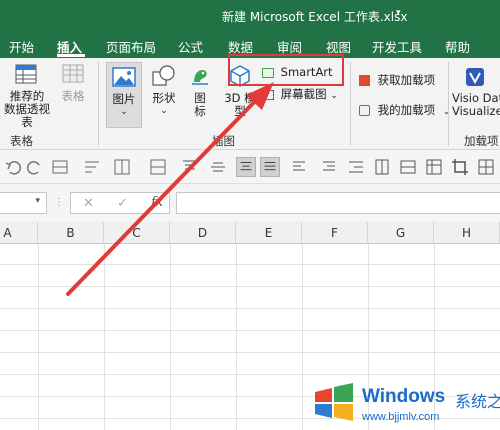 Image resolution: width=500 pixels, height=430 pixels. Describe the element at coordinates (401, 417) in the screenshot. I see `watermark-url: www.bjjmlv.com` at that location.